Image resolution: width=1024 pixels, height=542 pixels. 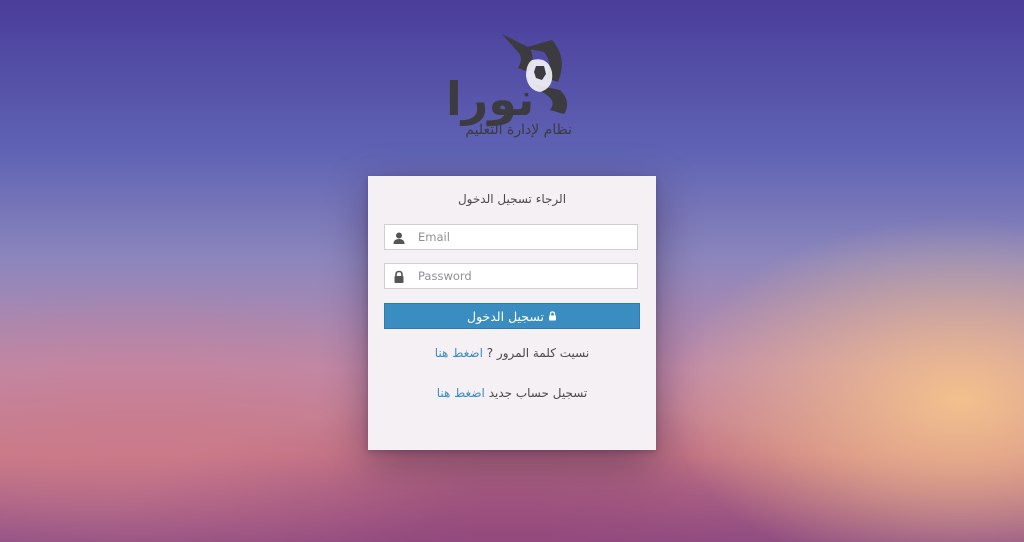 What do you see at coordinates (538, 393) in the screenshot?
I see `register-text: تسجيل حساب جديد` at bounding box center [538, 393].